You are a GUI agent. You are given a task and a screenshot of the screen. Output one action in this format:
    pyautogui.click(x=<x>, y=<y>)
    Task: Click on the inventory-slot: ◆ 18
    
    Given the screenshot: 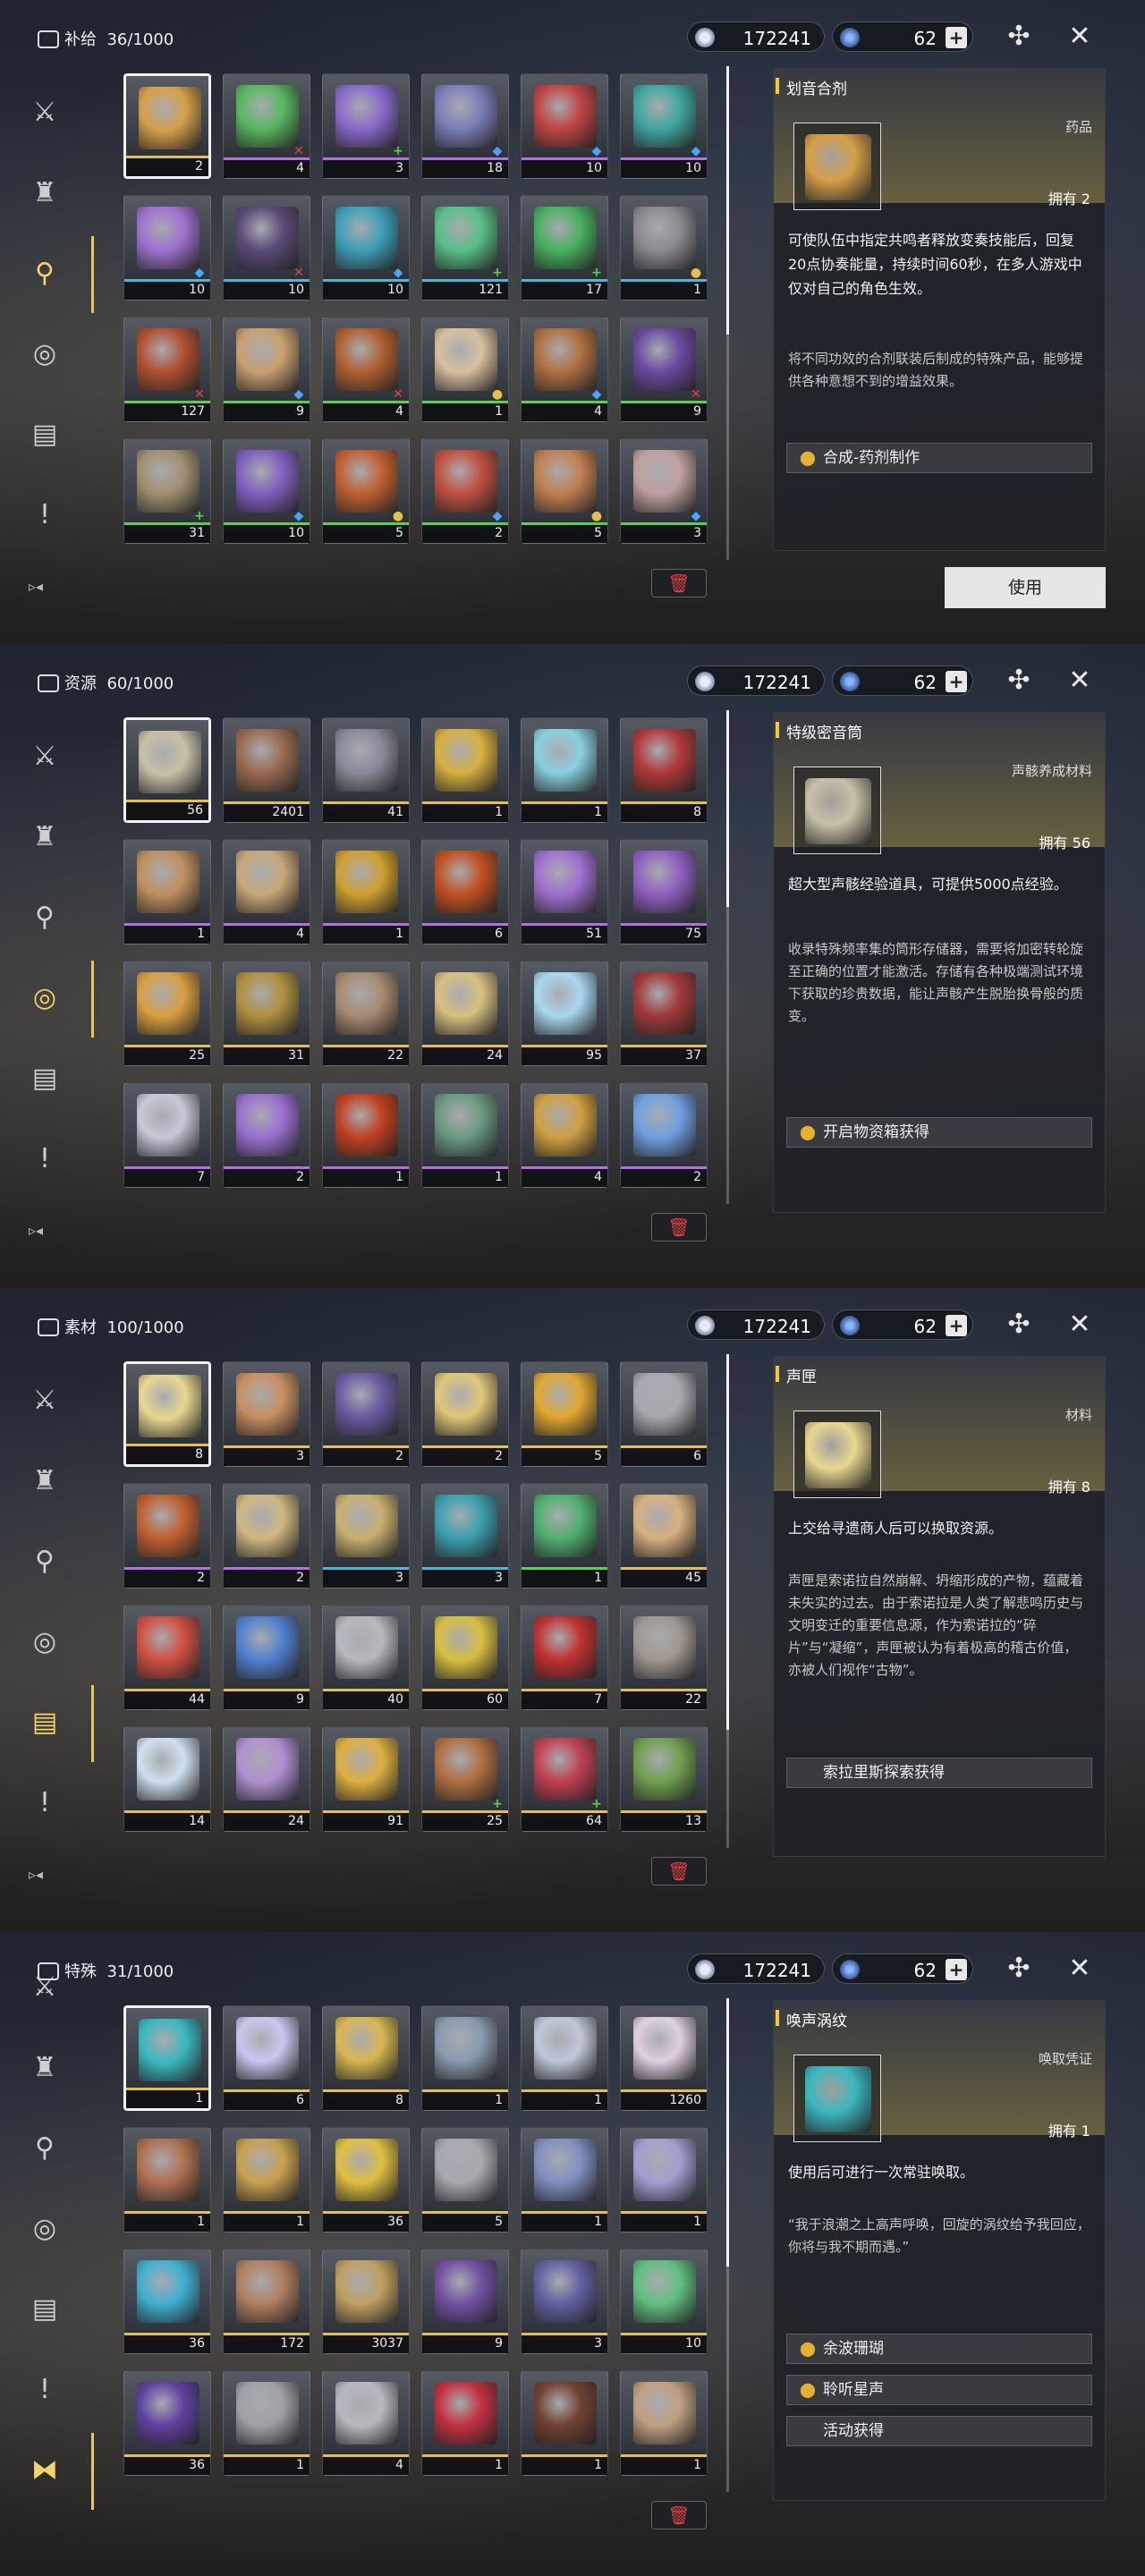 What is the action you would take?
    pyautogui.click(x=465, y=126)
    